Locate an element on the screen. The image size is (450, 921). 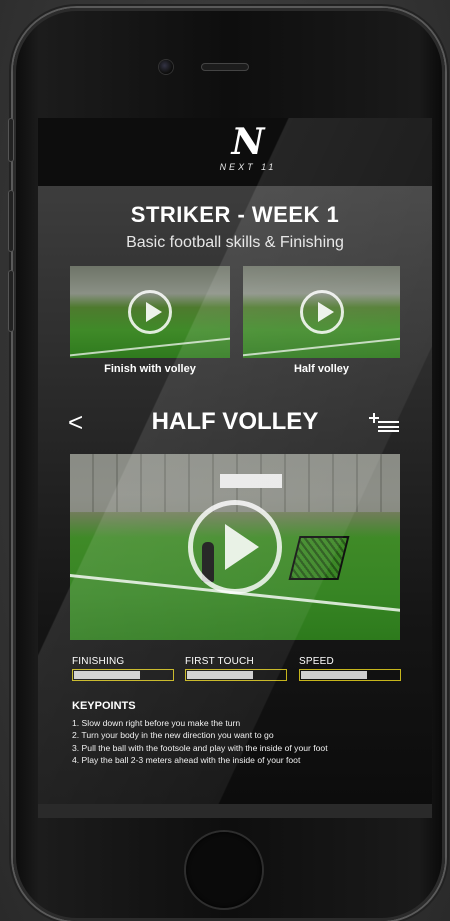
thumbnail-label: Finish with volley is located at coordinates (150, 369).